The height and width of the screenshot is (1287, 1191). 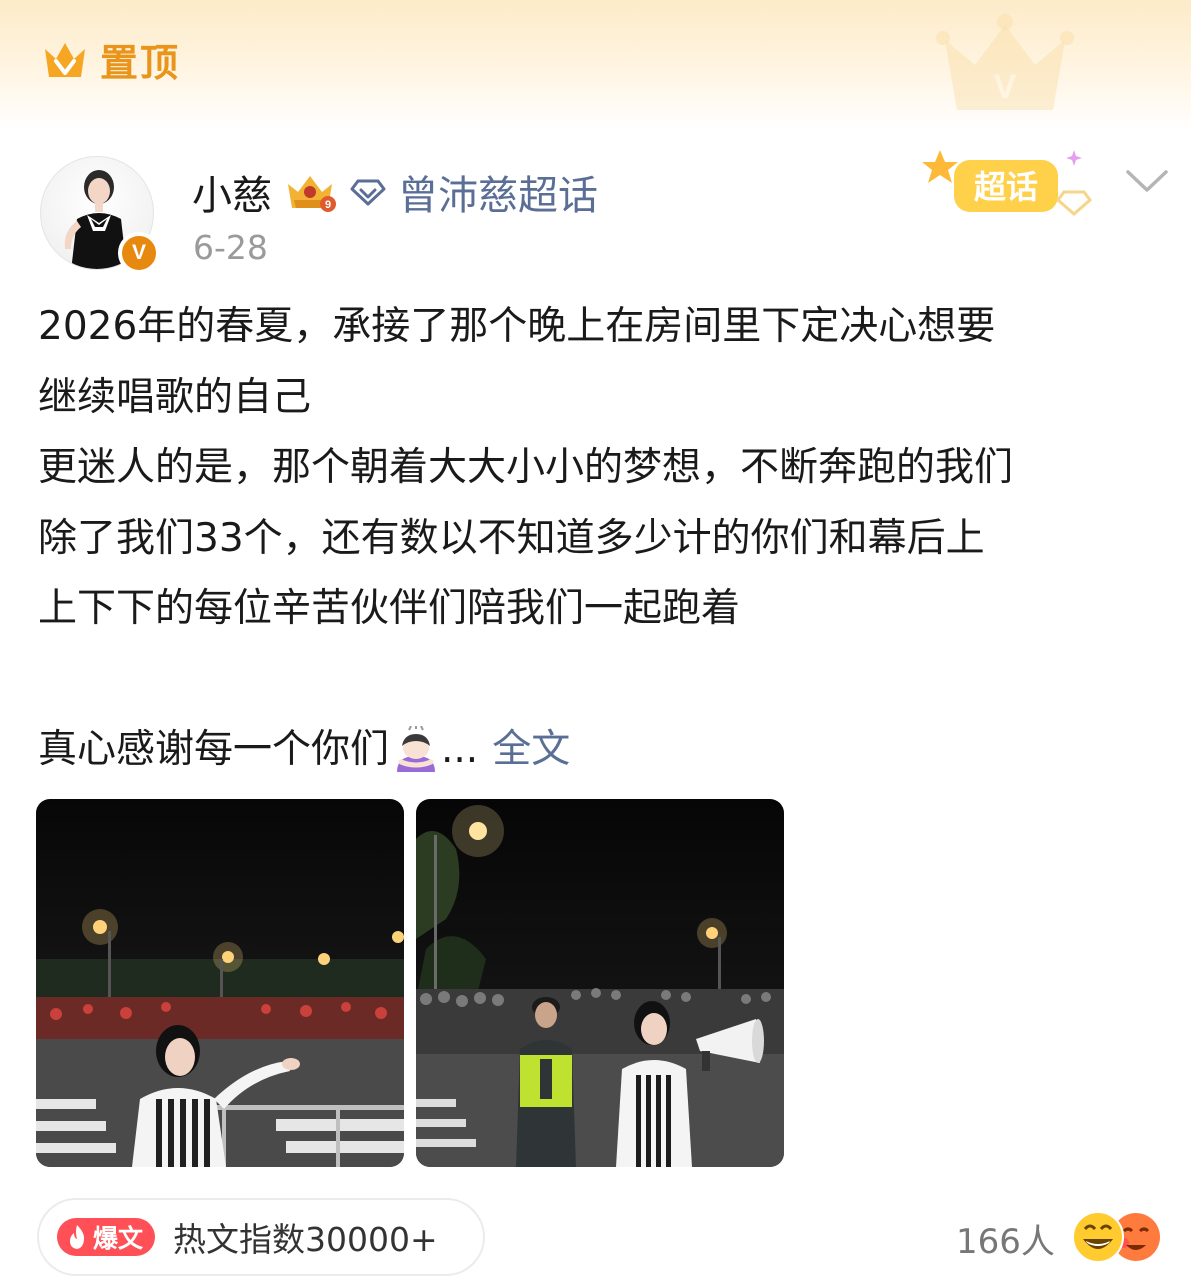 I want to click on hot-index-text: 热文指数30000+, so click(x=305, y=1239).